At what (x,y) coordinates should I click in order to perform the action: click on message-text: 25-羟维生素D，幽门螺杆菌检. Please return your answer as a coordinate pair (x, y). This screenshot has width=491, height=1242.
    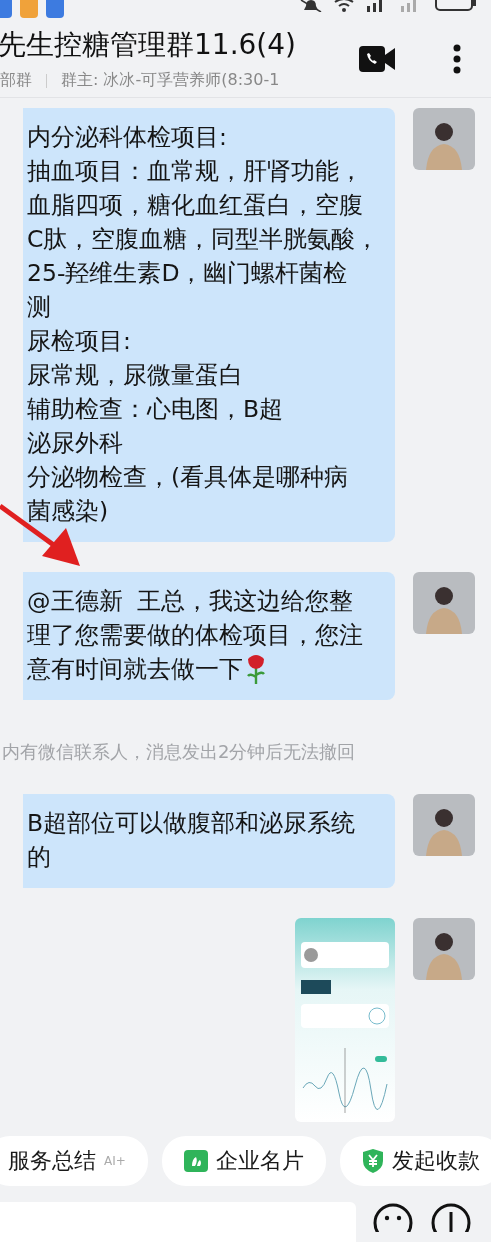
    Looking at the image, I should click on (187, 273).